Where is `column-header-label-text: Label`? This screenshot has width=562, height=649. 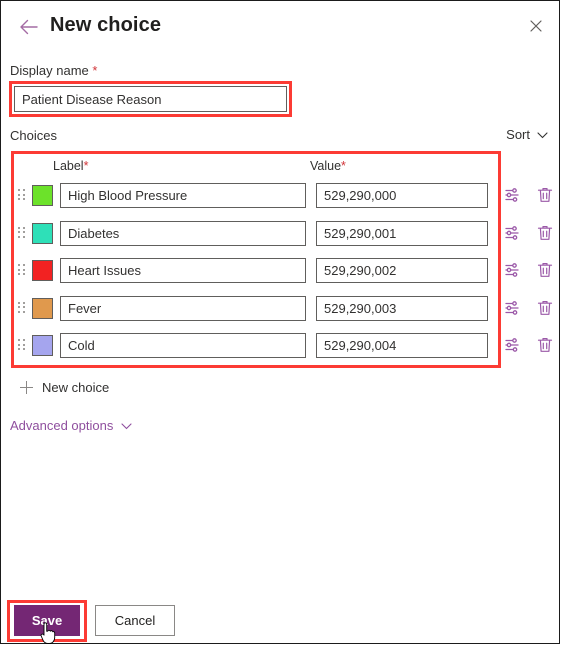 column-header-label-text: Label is located at coordinates (68, 166).